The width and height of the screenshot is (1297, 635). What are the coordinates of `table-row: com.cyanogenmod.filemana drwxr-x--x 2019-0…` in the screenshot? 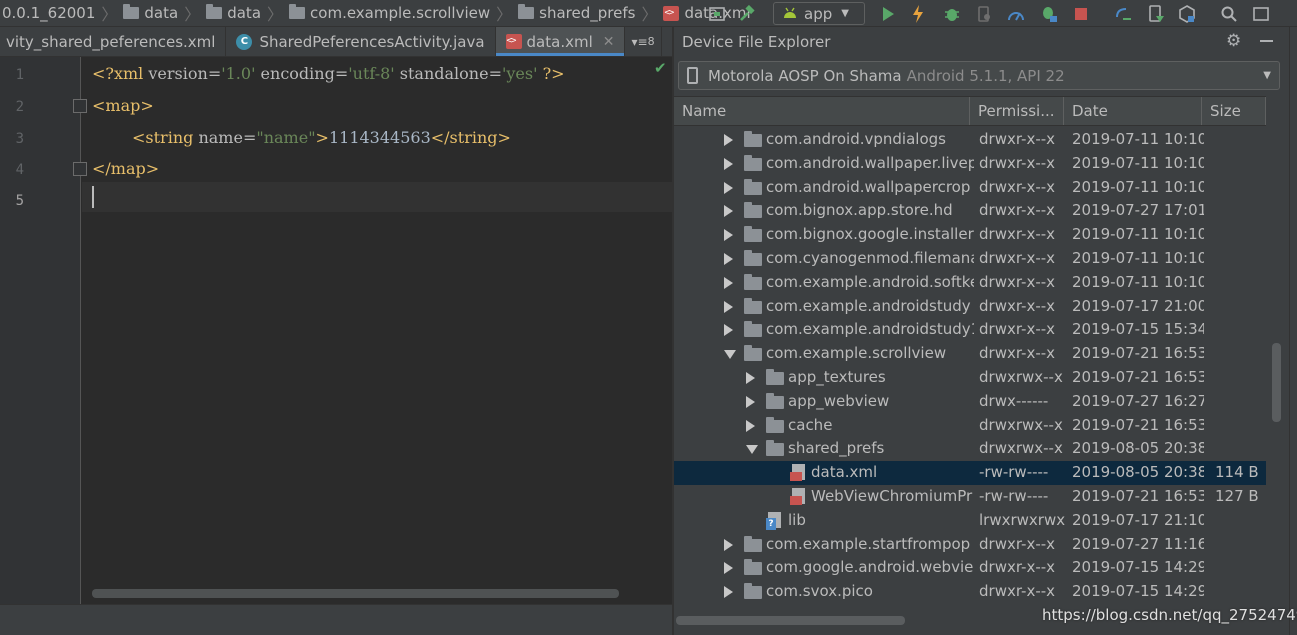 It's located at (970, 259).